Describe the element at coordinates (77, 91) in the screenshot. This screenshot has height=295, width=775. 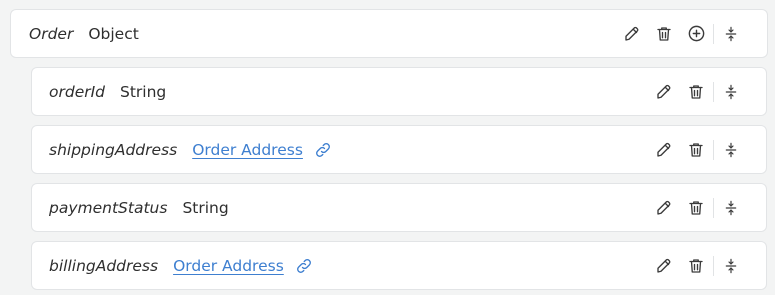
I see `field-name: orderId` at that location.